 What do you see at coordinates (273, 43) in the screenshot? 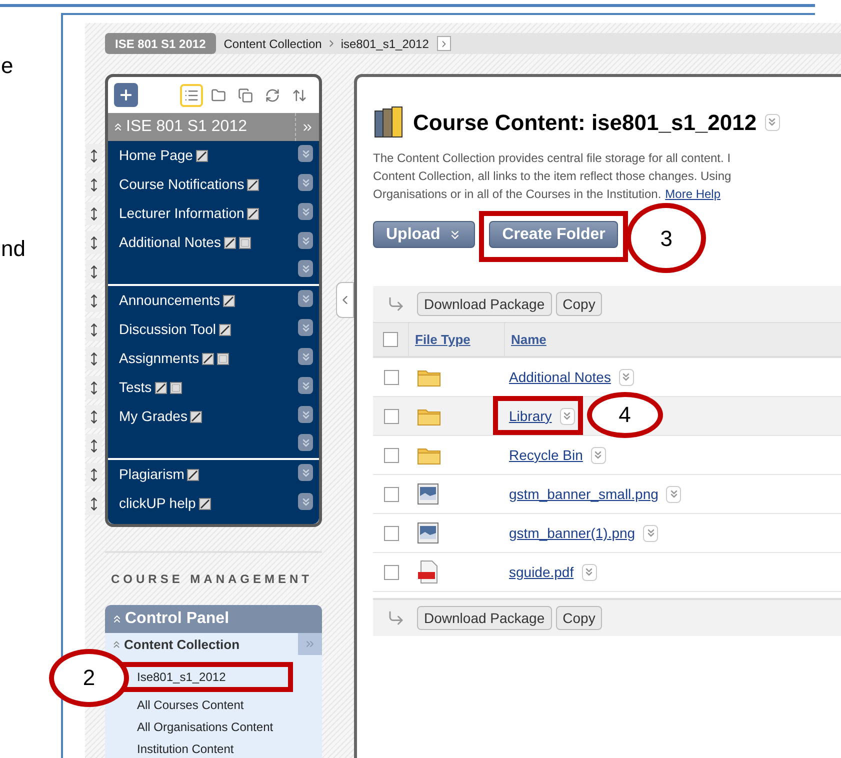
I see `breadcrumb-link: Content Collection` at bounding box center [273, 43].